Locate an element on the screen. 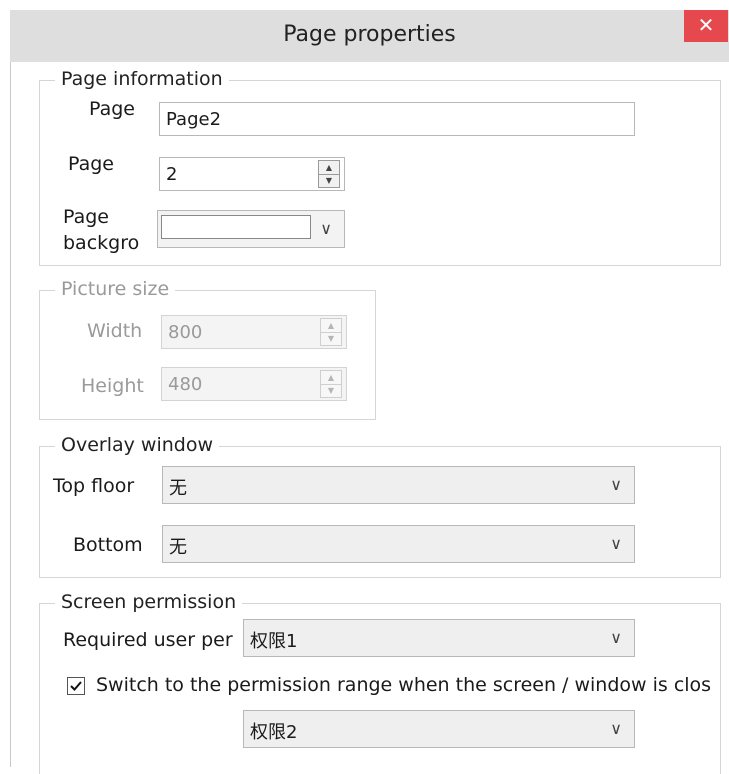 The height and width of the screenshot is (774, 729). picture-size-legend: Picture size is located at coordinates (115, 289).